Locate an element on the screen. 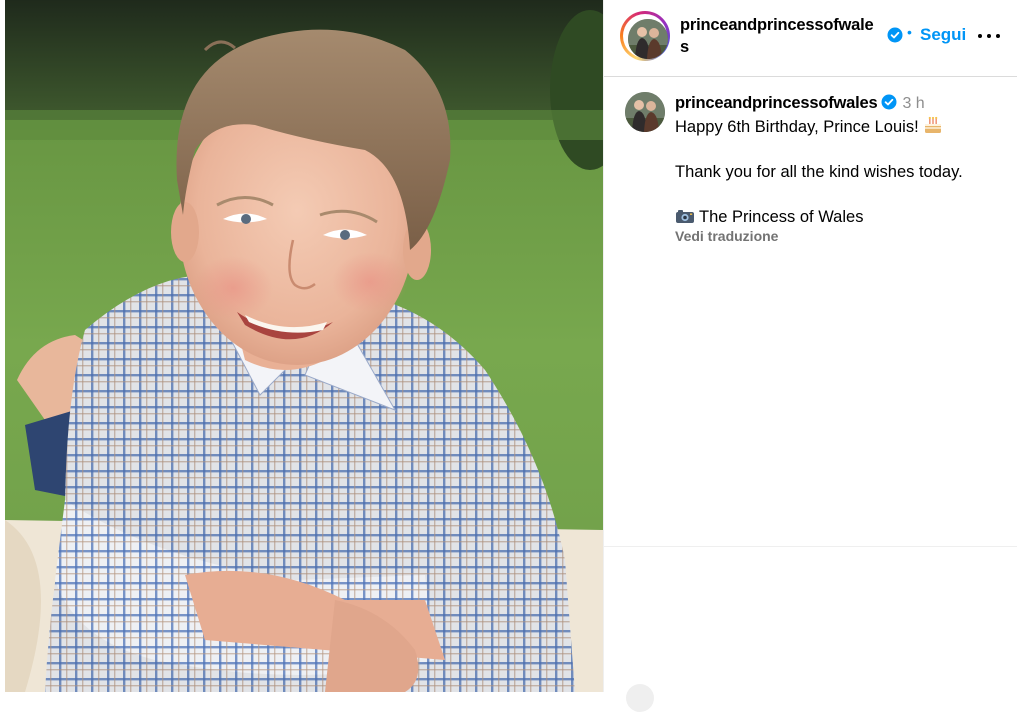 Image resolution: width=1017 pixels, height=712 pixels. caption-avatar is located at coordinates (645, 112).